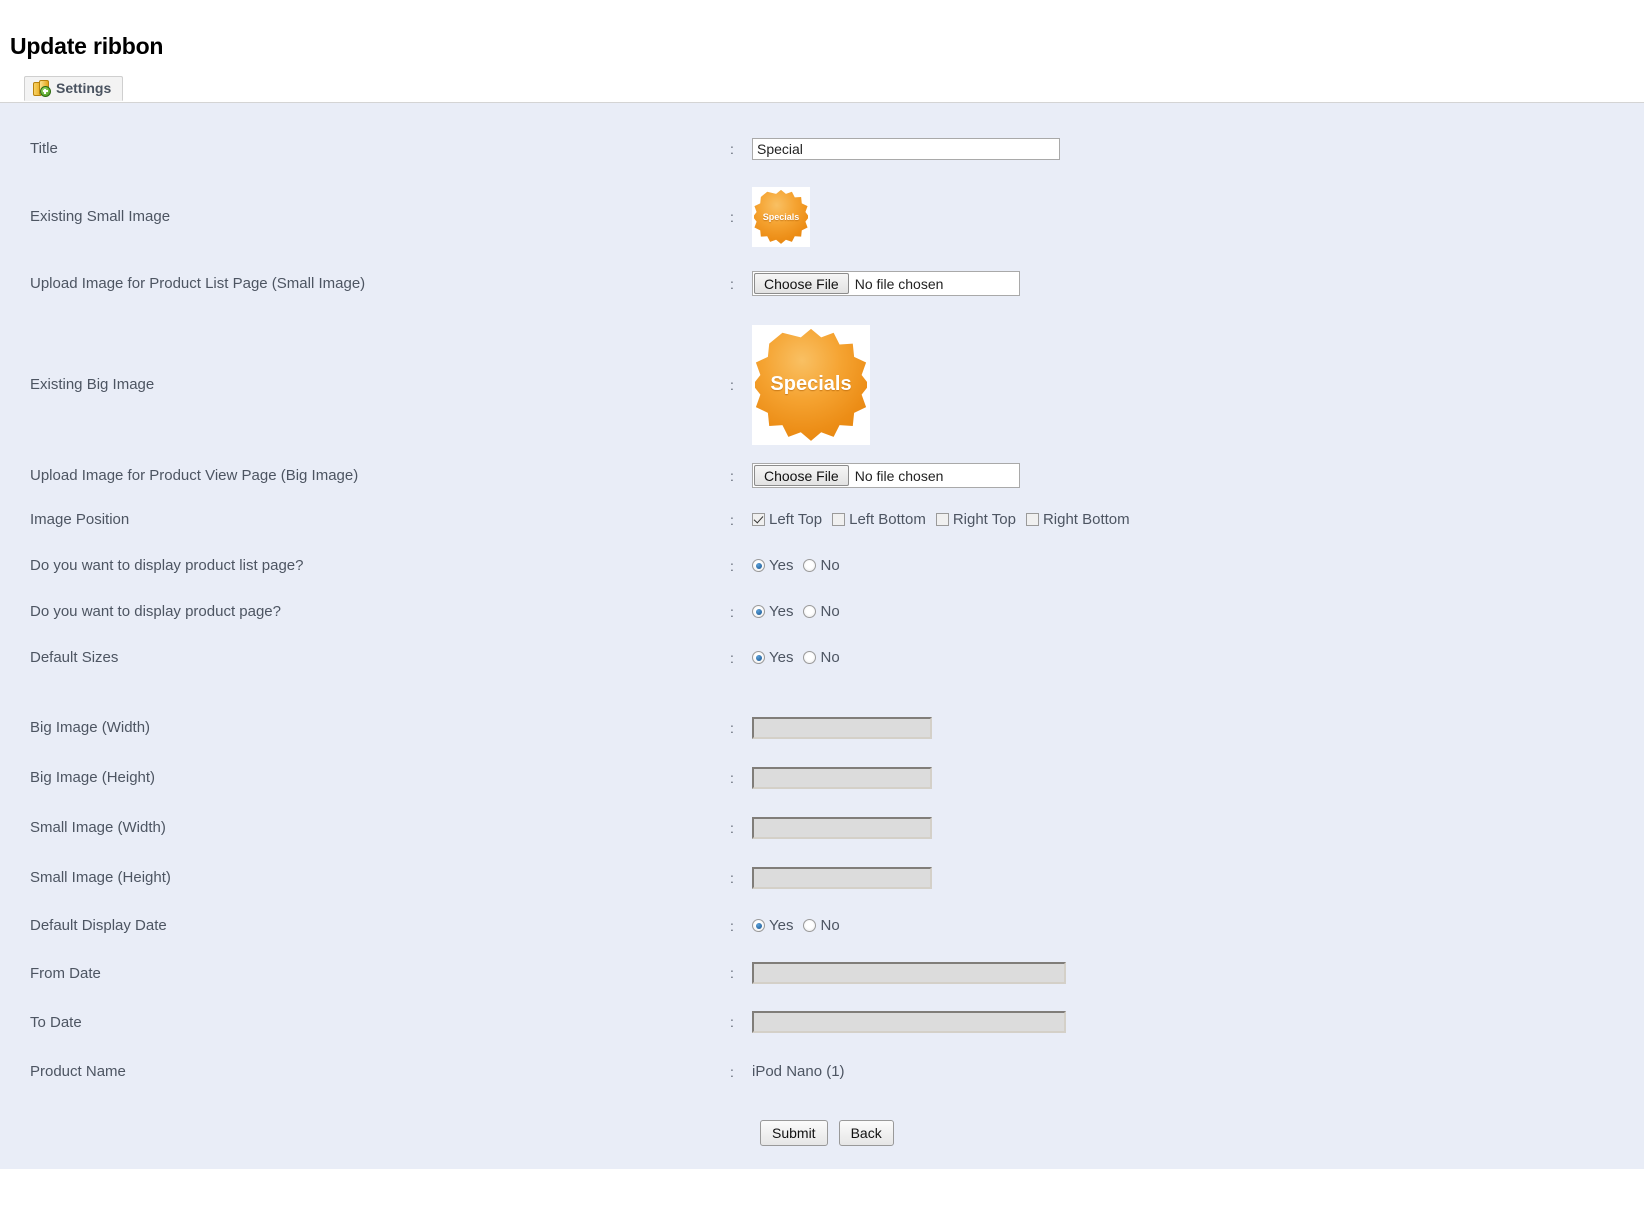 Image resolution: width=1644 pixels, height=1218 pixels. Describe the element at coordinates (842, 877) in the screenshot. I see `small-image-height-input` at that location.